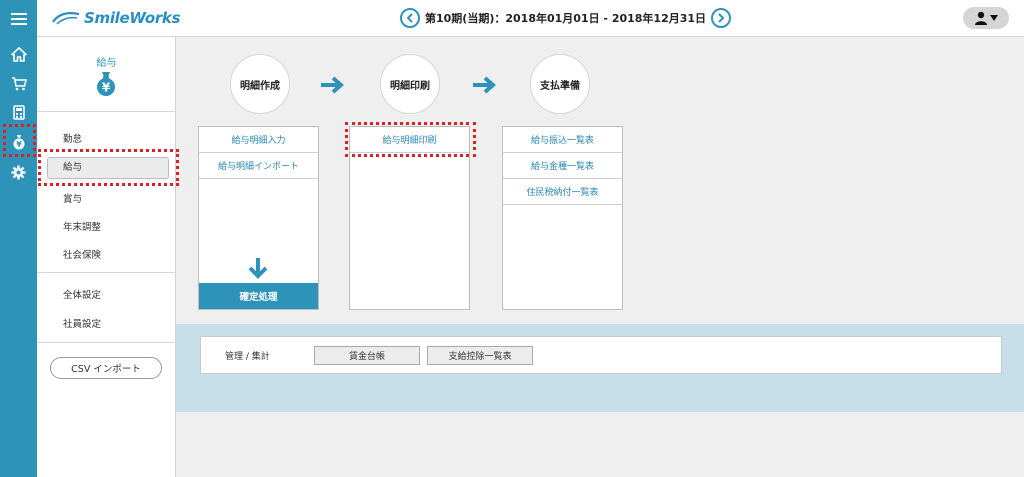 This screenshot has height=477, width=1024. Describe the element at coordinates (18, 112) in the screenshot. I see `calculator-icon` at that location.